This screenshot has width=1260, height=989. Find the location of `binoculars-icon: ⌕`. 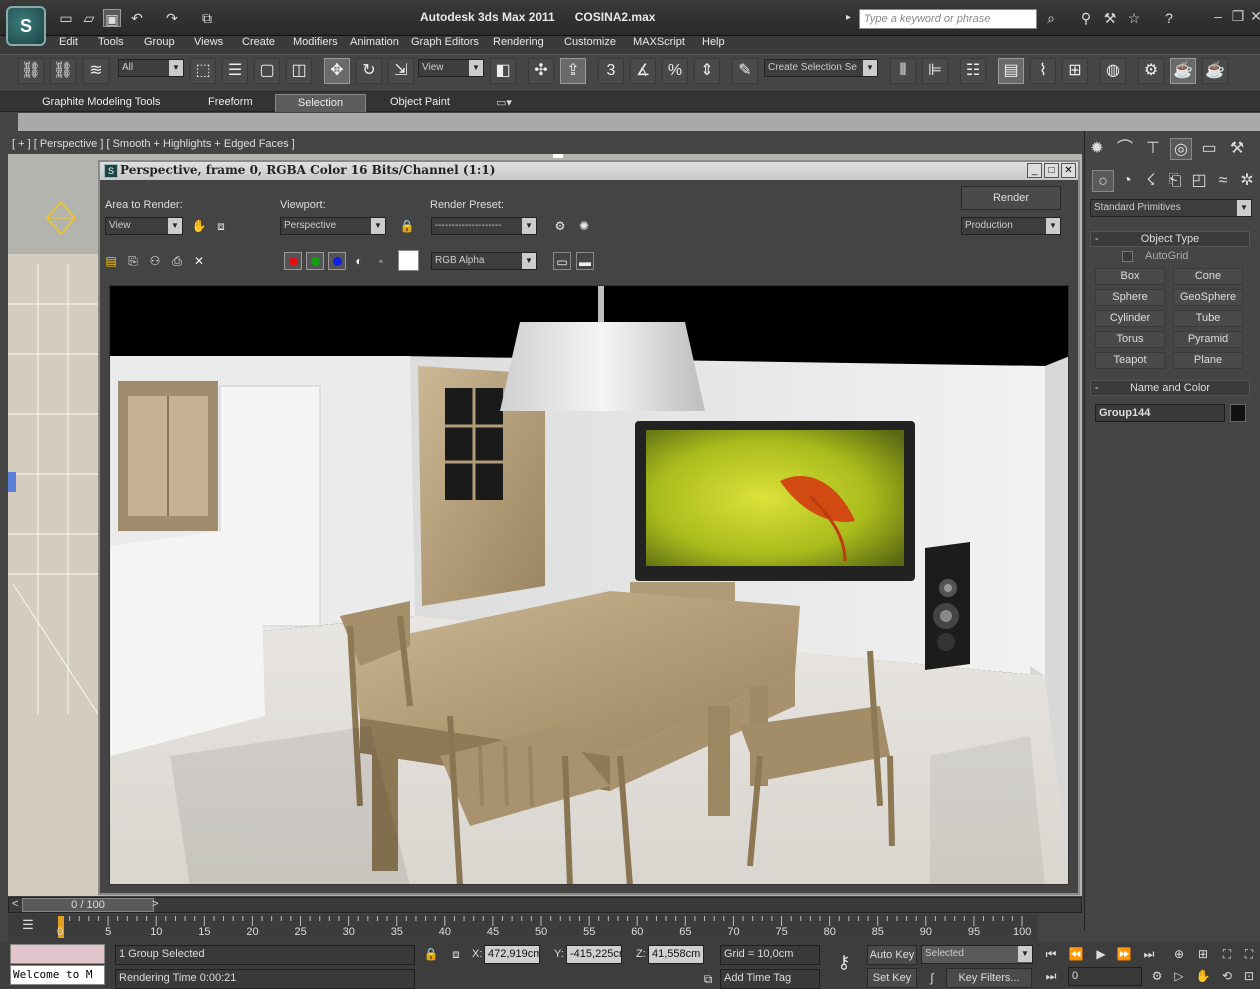

binoculars-icon: ⌕ is located at coordinates (1051, 18).